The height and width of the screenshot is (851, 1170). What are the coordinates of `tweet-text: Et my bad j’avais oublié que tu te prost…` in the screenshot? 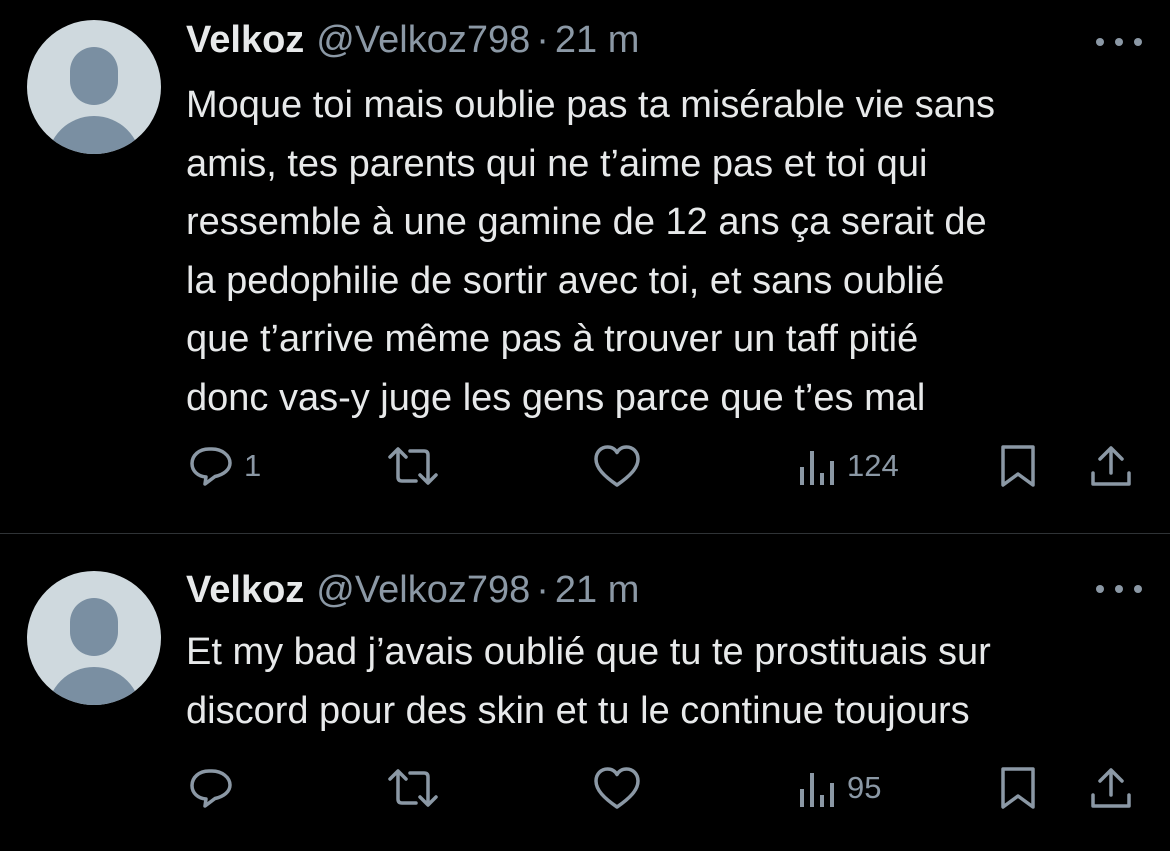 It's located at (588, 681).